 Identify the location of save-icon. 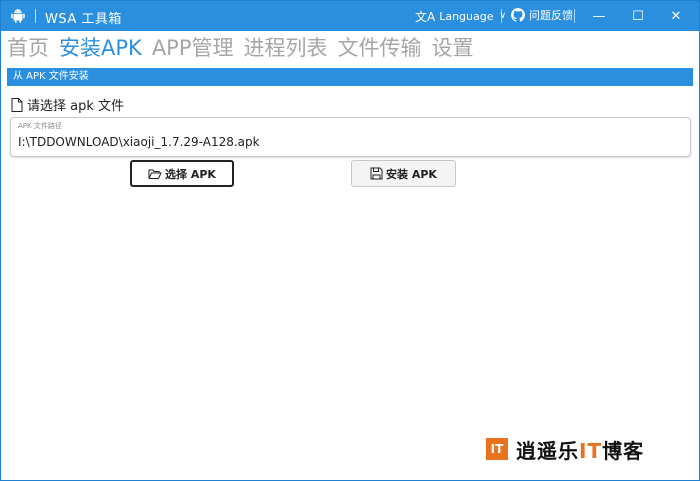
(376, 173).